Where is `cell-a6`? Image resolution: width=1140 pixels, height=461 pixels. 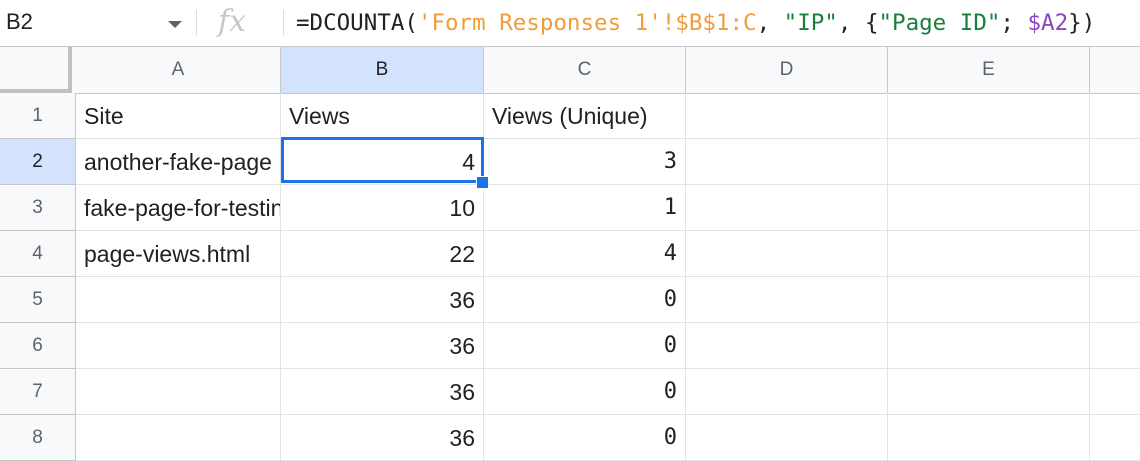
cell-a6 is located at coordinates (178, 346).